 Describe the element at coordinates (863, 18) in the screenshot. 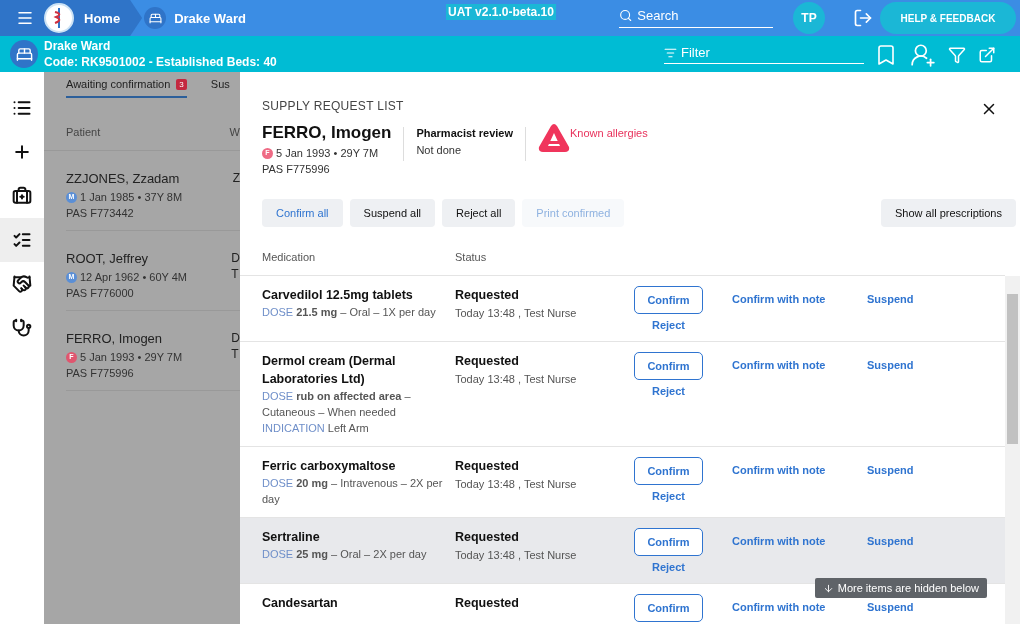

I see `logout-icon` at that location.